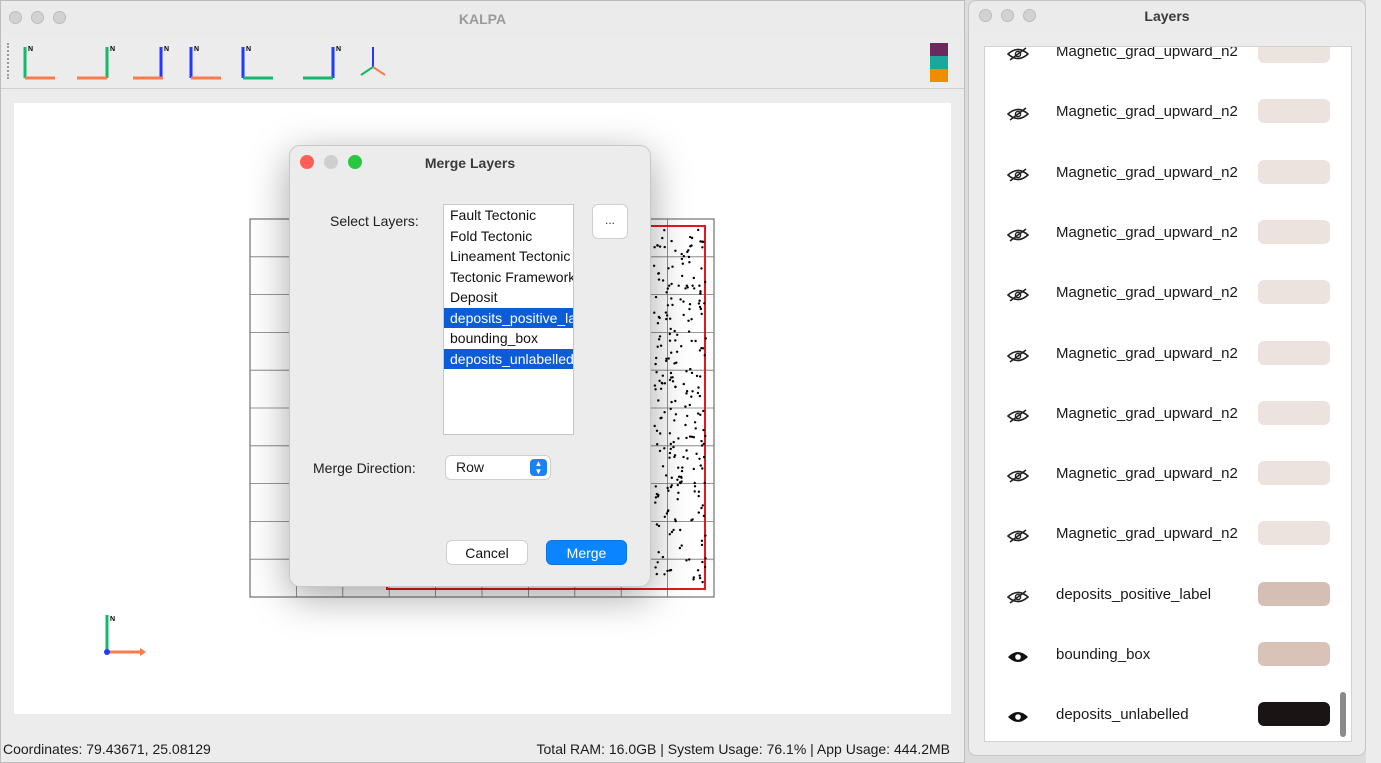 The image size is (1381, 763). Describe the element at coordinates (498, 467) in the screenshot. I see `merge-direction-select: Row ▲ ▼` at that location.